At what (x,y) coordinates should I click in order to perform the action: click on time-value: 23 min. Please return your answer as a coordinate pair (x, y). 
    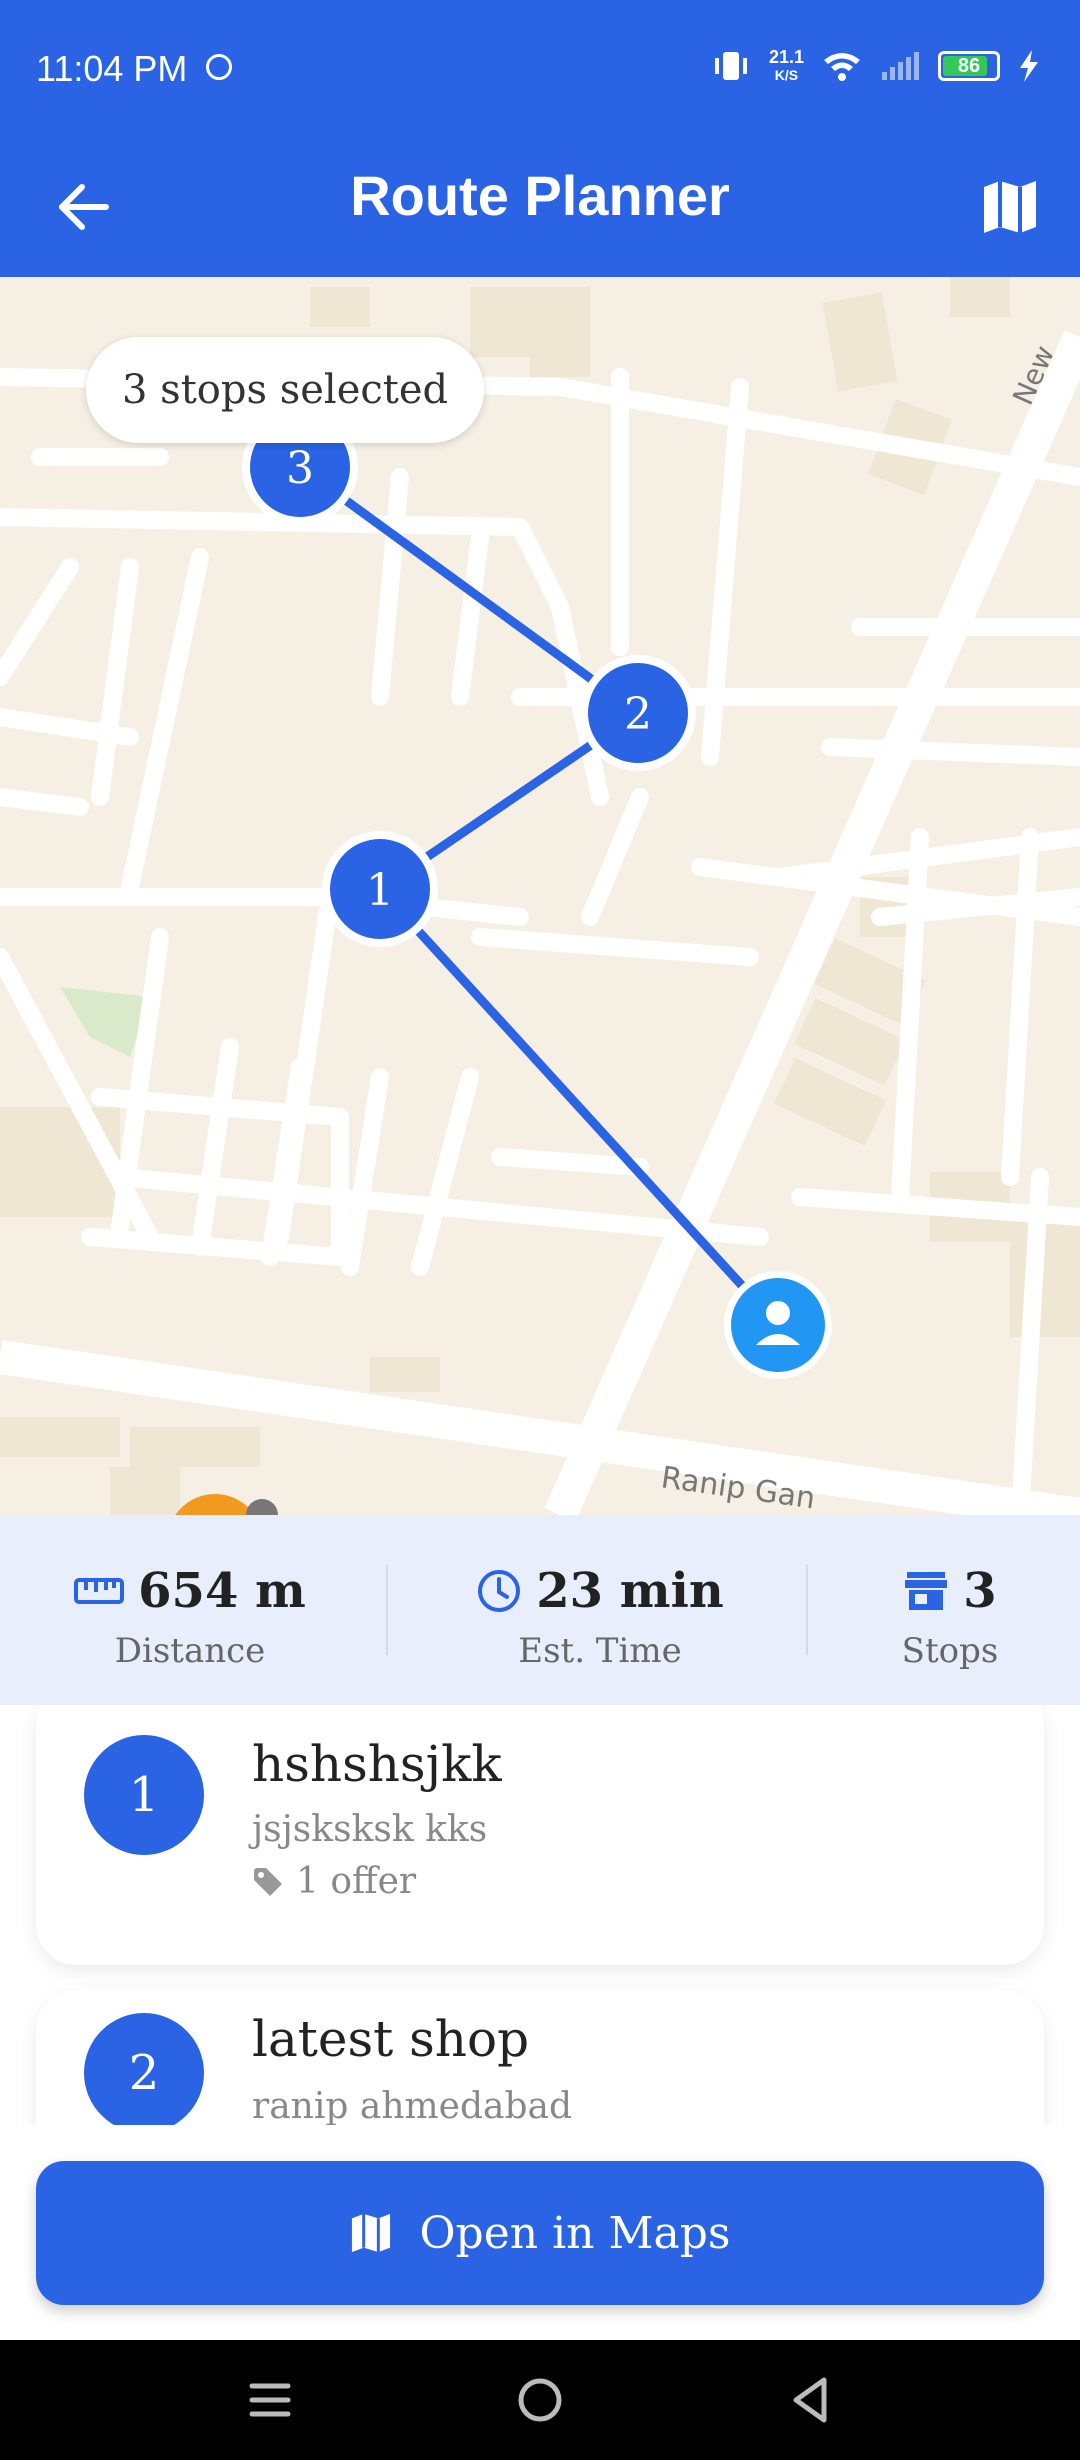
    Looking at the image, I should click on (630, 1591).